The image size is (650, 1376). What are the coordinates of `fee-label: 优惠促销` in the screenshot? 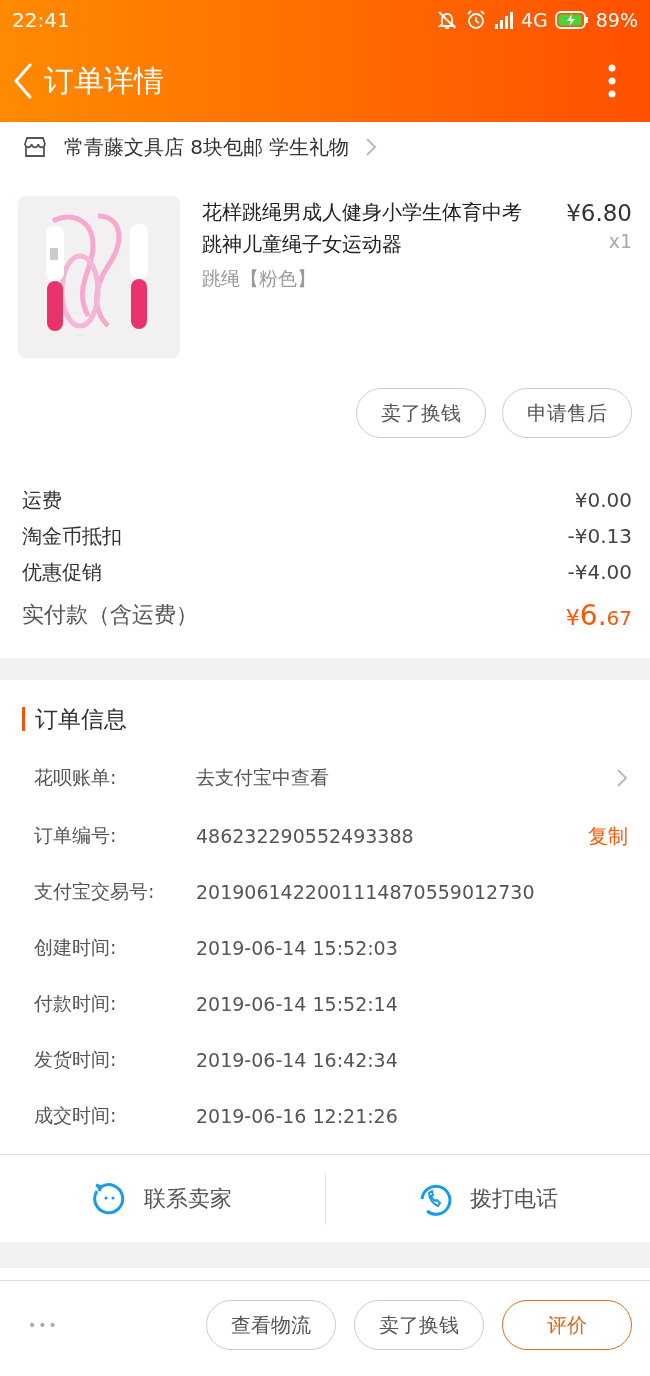 It's located at (62, 572).